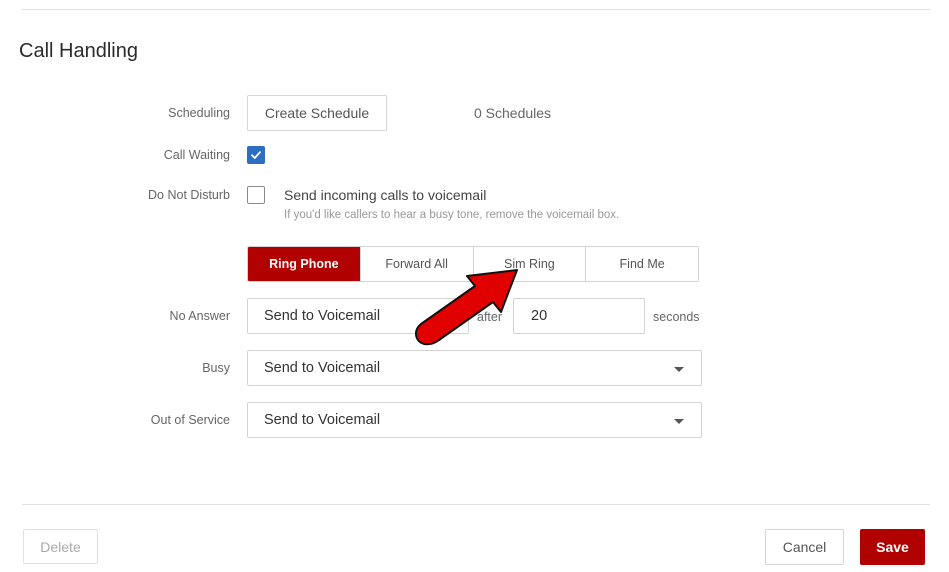 The width and height of the screenshot is (949, 572). What do you see at coordinates (676, 317) in the screenshot?
I see `seconds-label: seconds` at bounding box center [676, 317].